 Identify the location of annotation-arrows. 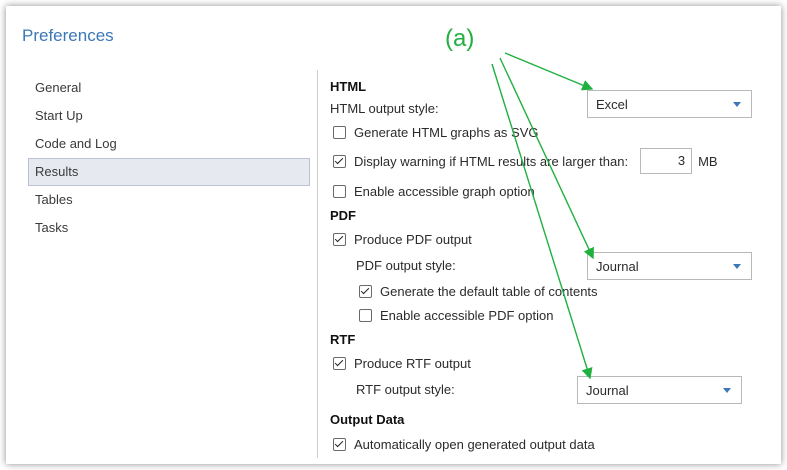
(542, 216).